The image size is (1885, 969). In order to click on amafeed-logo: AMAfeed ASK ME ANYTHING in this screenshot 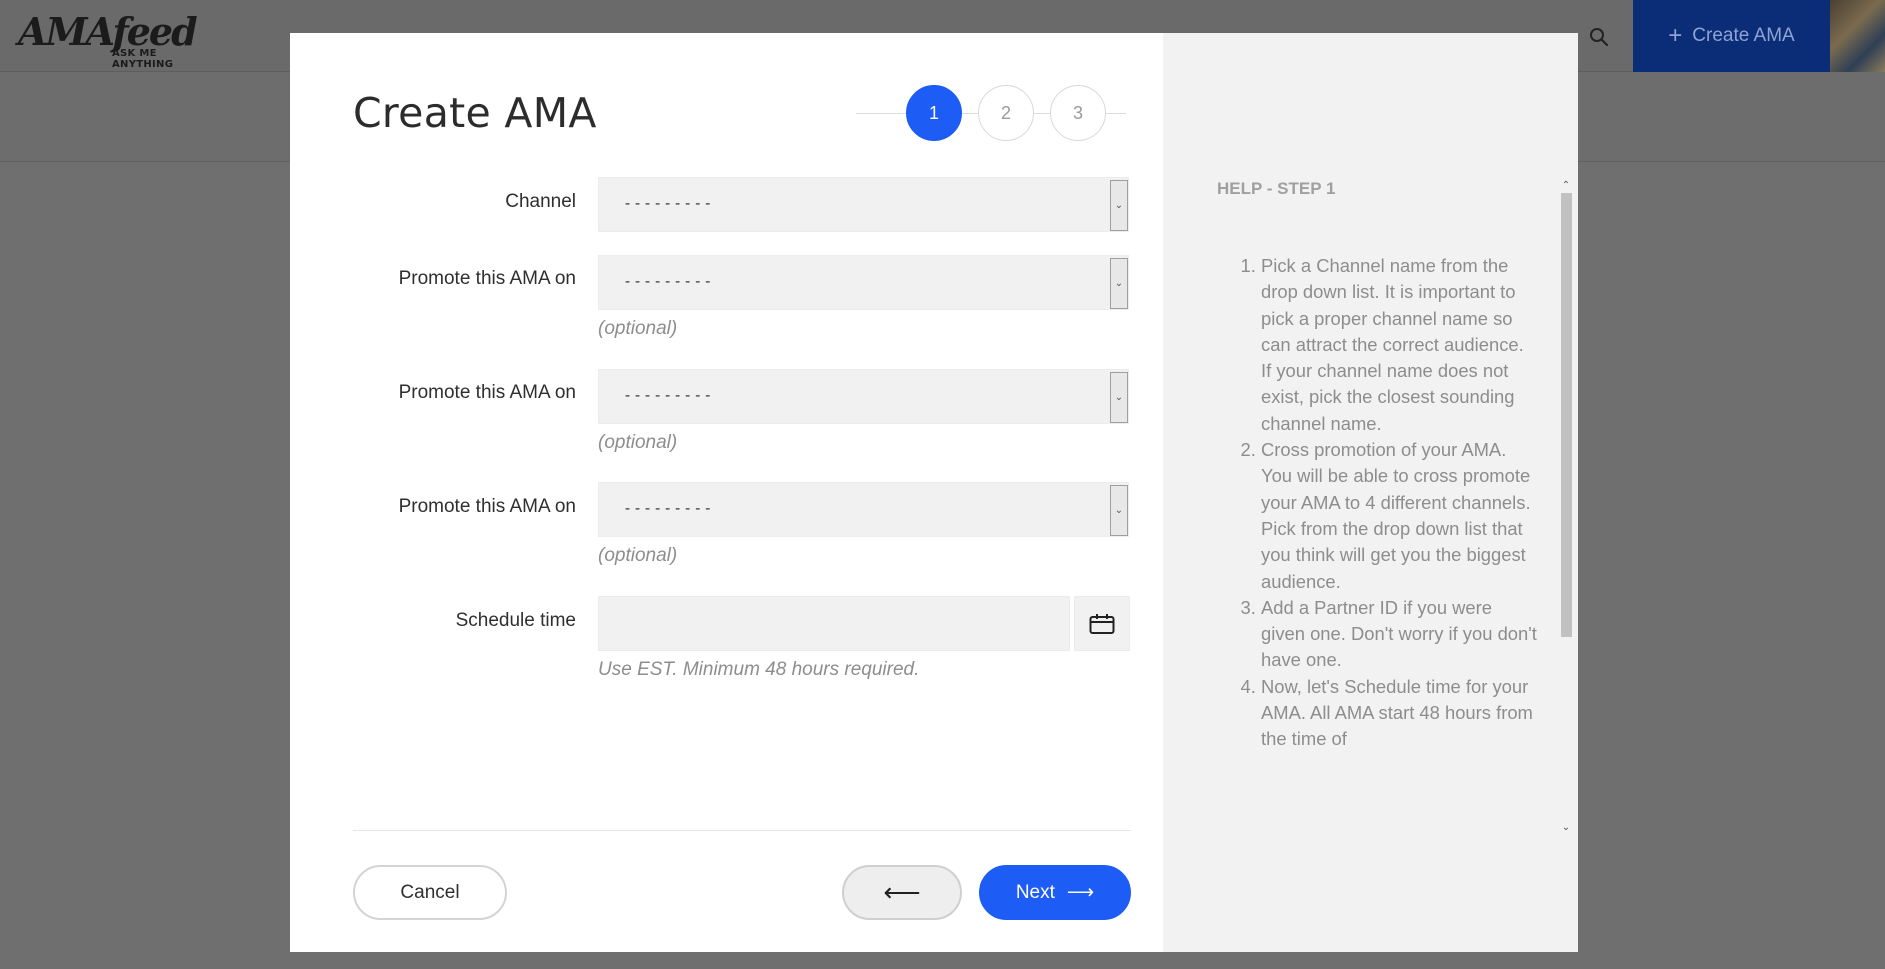, I will do `click(118, 40)`.